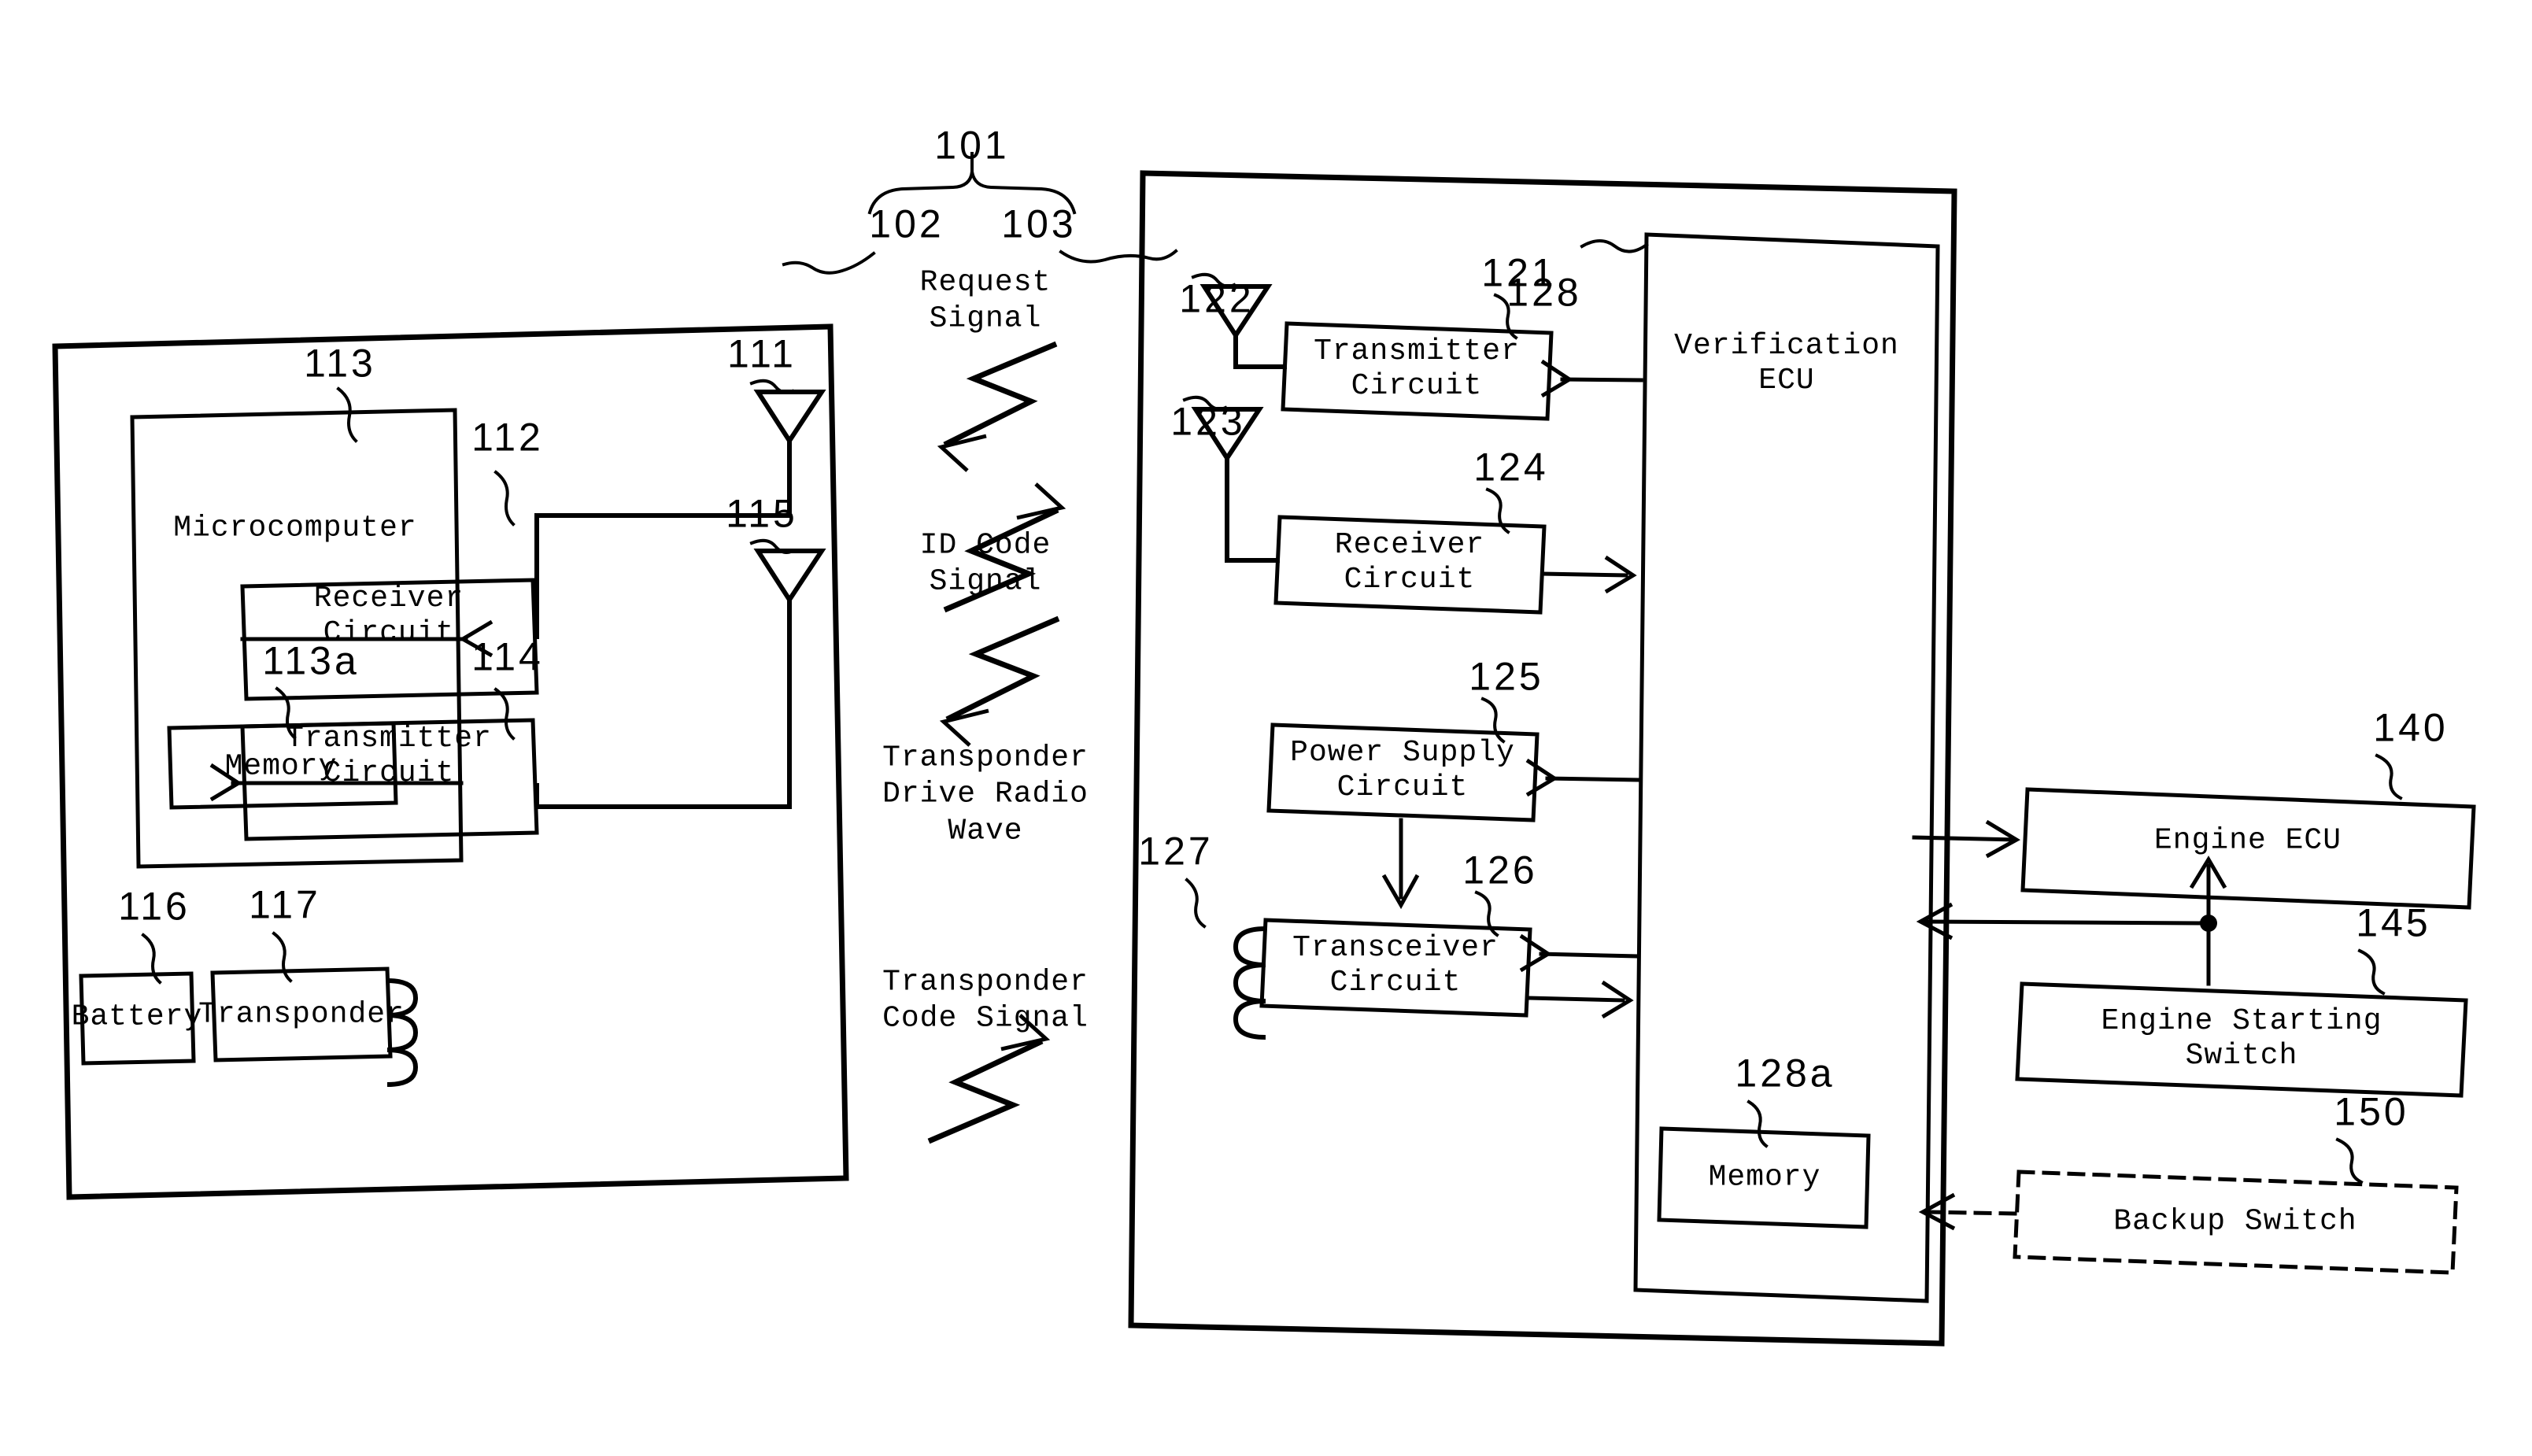 This screenshot has width=2532, height=1456. Describe the element at coordinates (389, 738) in the screenshot. I see `transmitter-circuit-label-key-line1: Transmitter` at that location.